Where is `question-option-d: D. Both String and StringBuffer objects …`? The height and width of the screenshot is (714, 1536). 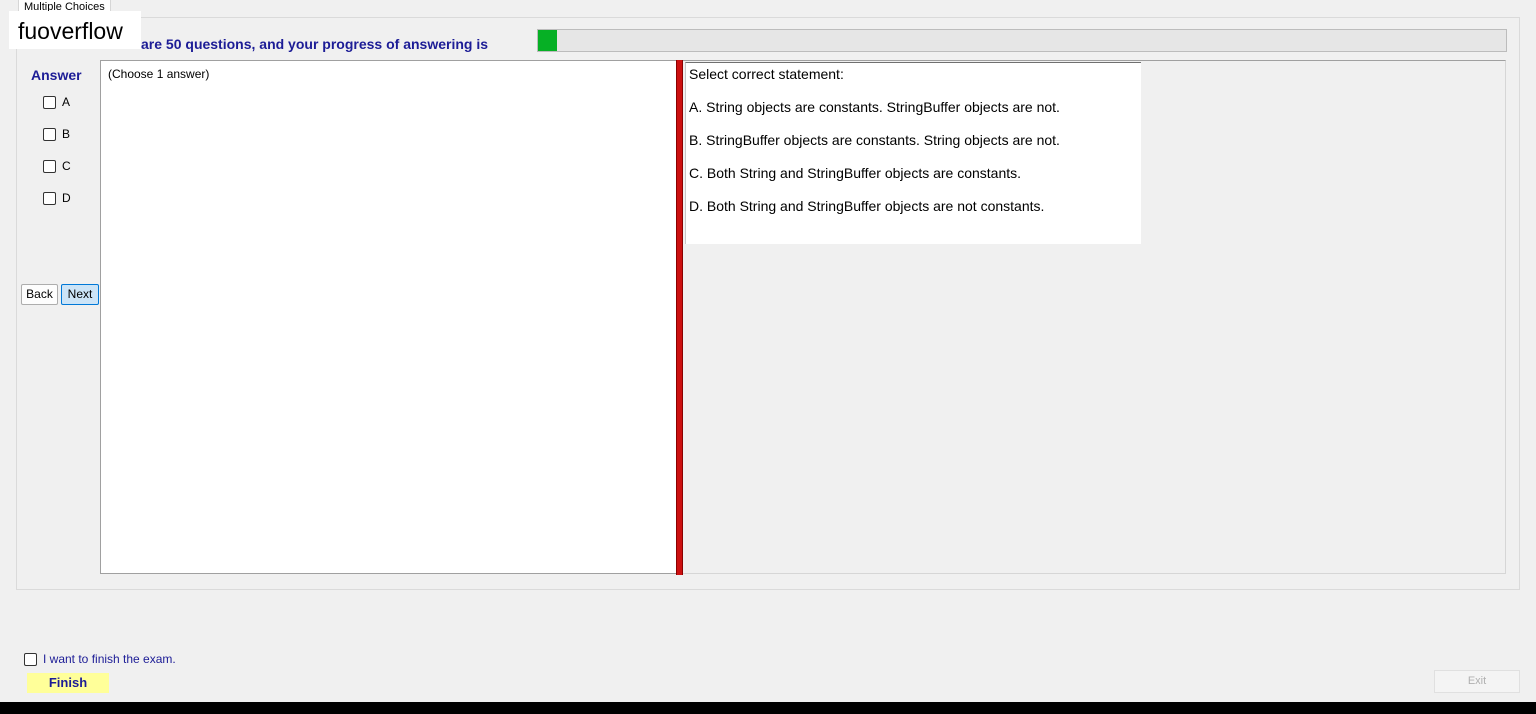
question-option-d: D. Both String and StringBuffer objects … is located at coordinates (867, 206).